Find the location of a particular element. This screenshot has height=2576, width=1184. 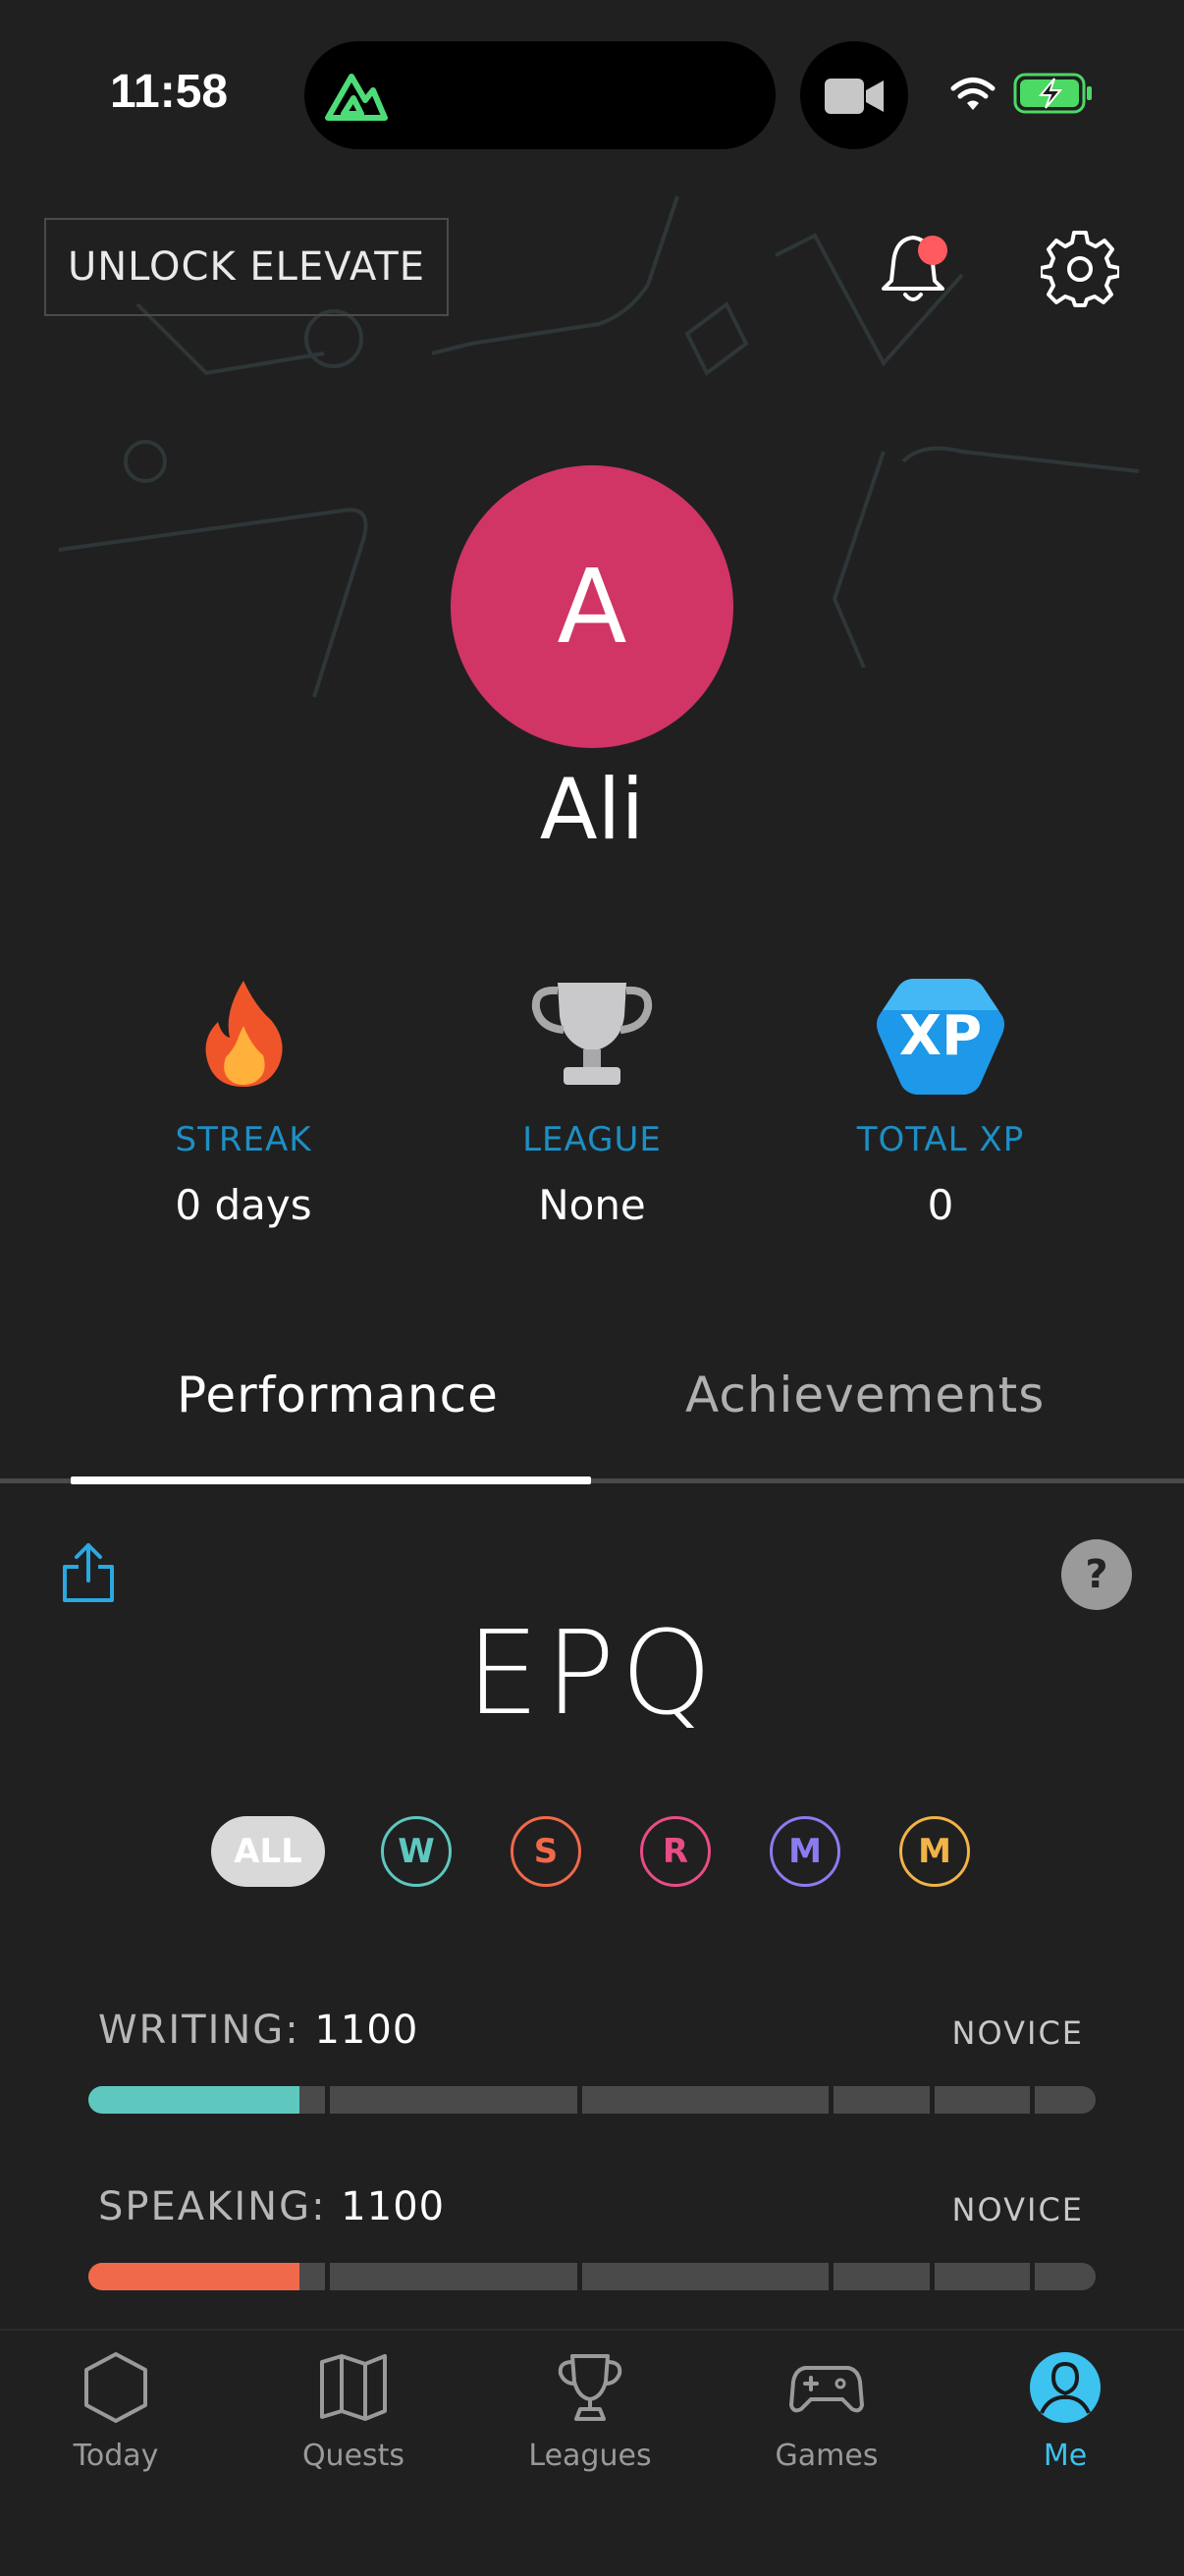

status-time: 11:58 is located at coordinates (169, 92).